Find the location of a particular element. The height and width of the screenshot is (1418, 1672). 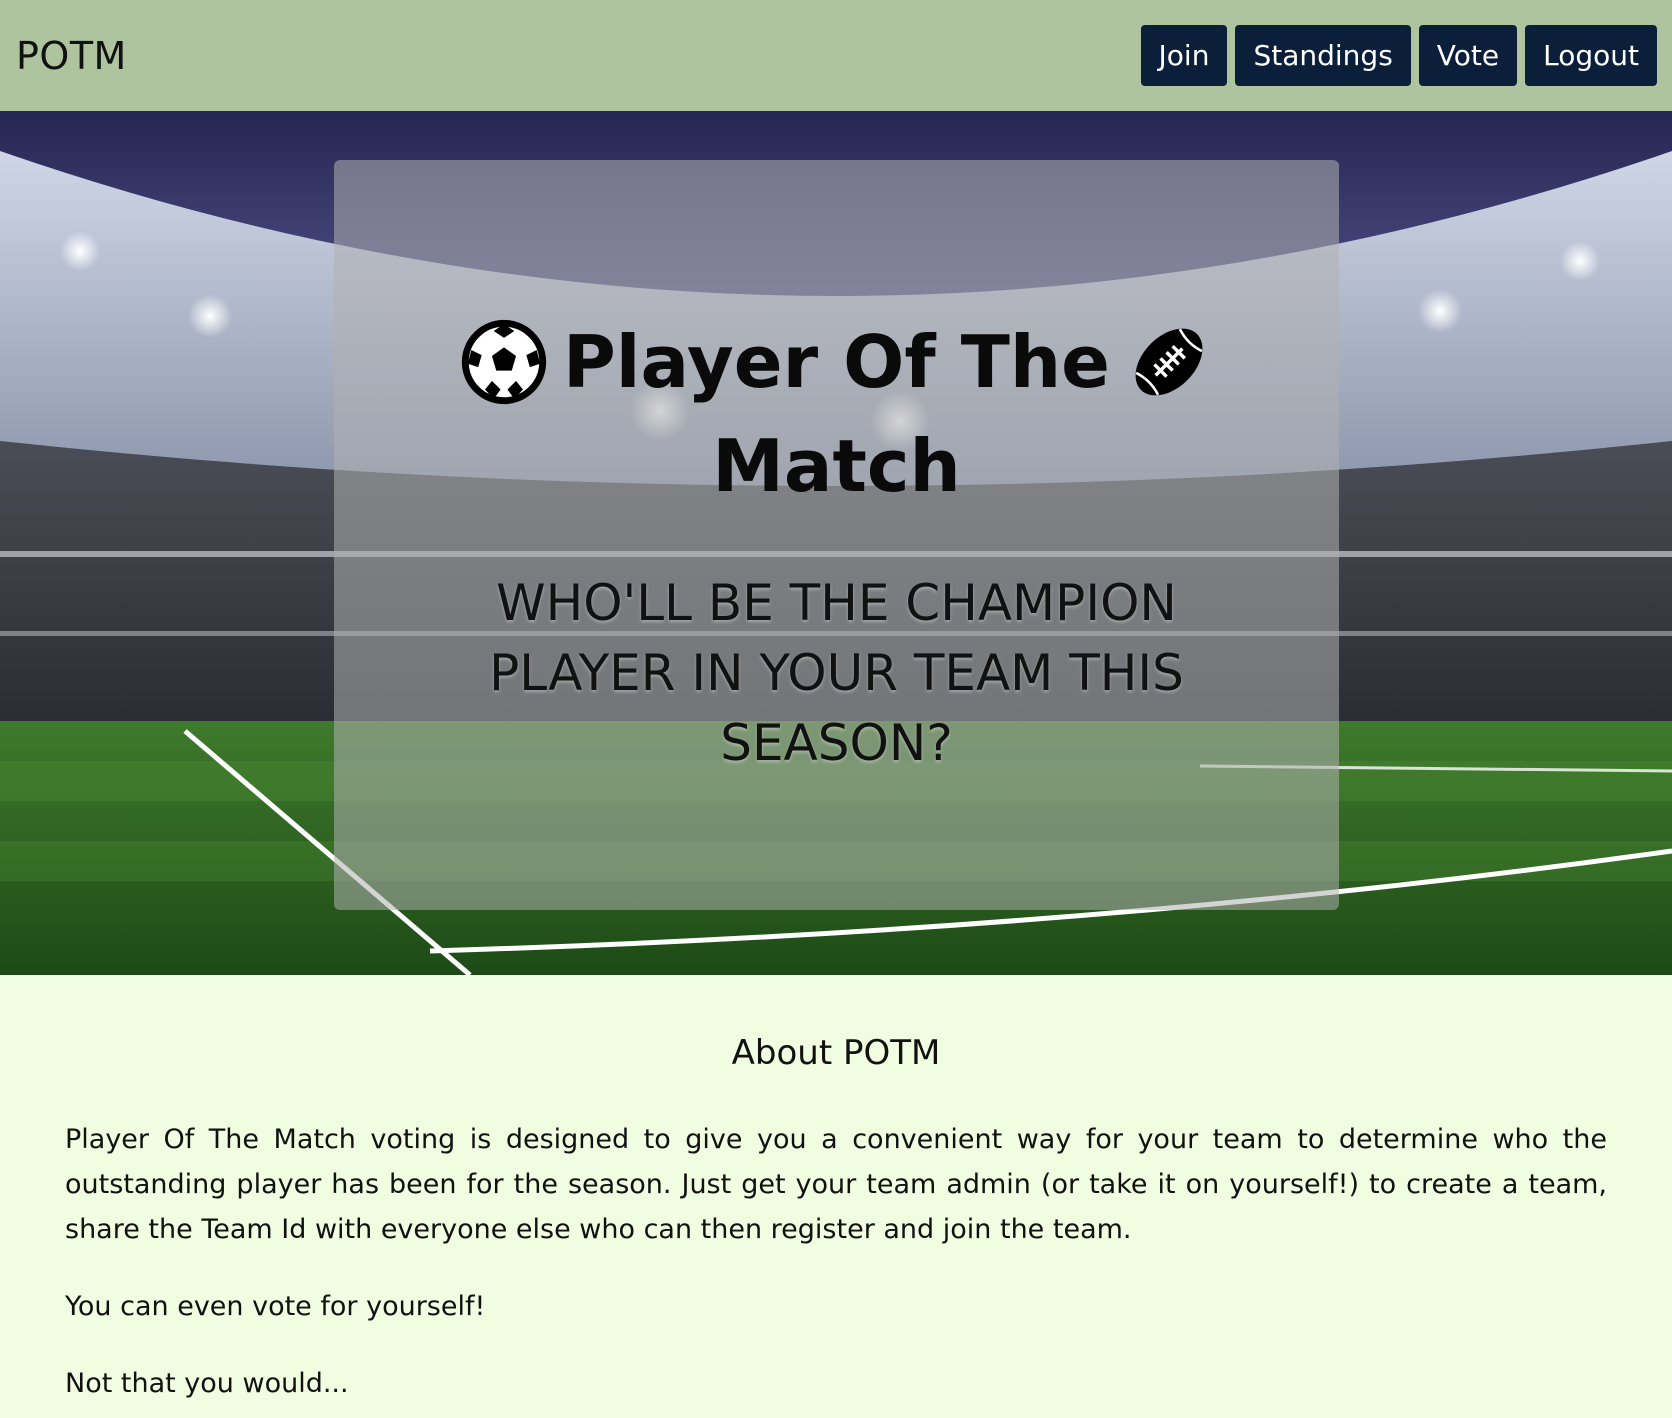

nav-buttons: Join Standings Vote Logout is located at coordinates (1398, 55).